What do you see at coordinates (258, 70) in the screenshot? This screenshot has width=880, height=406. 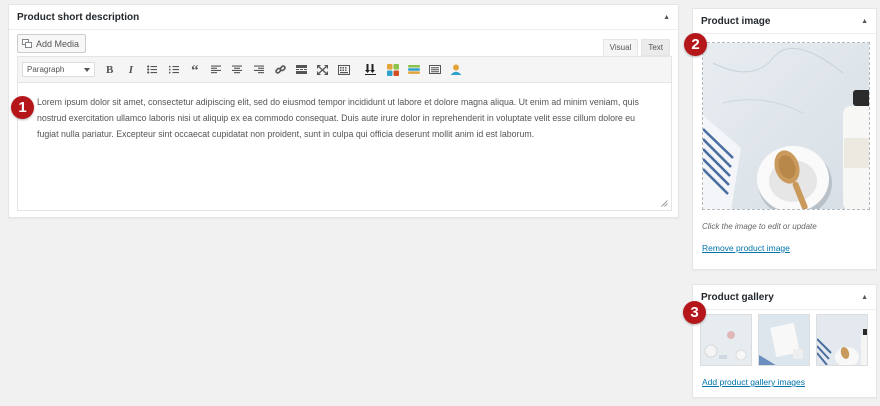 I see `align-right-icon` at bounding box center [258, 70].